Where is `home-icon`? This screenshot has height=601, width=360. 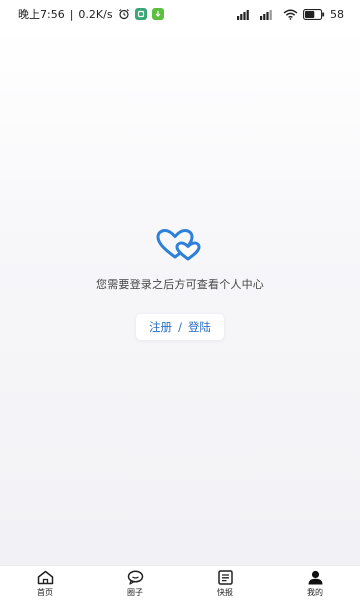
home-icon is located at coordinates (45, 577).